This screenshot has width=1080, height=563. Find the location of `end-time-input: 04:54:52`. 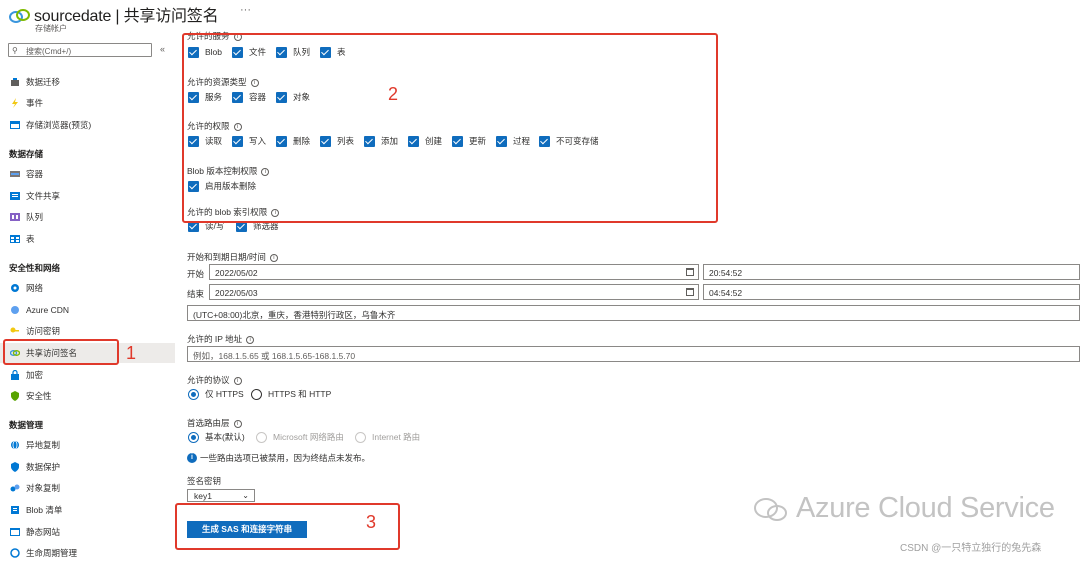

end-time-input: 04:54:52 is located at coordinates (891, 292).